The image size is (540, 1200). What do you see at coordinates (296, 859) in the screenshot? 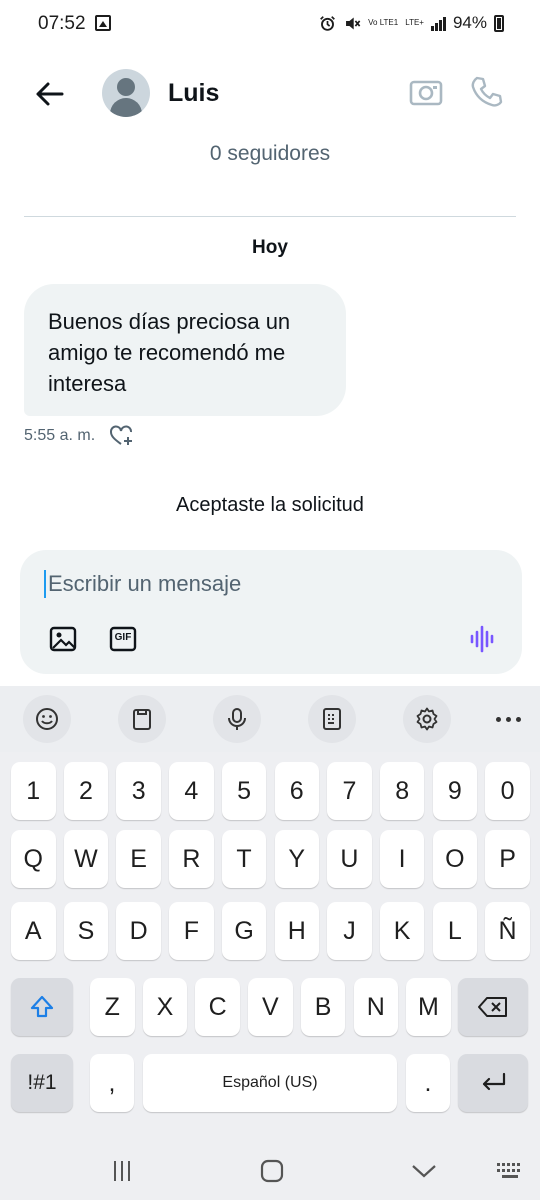
I see `key-y: Y` at bounding box center [296, 859].